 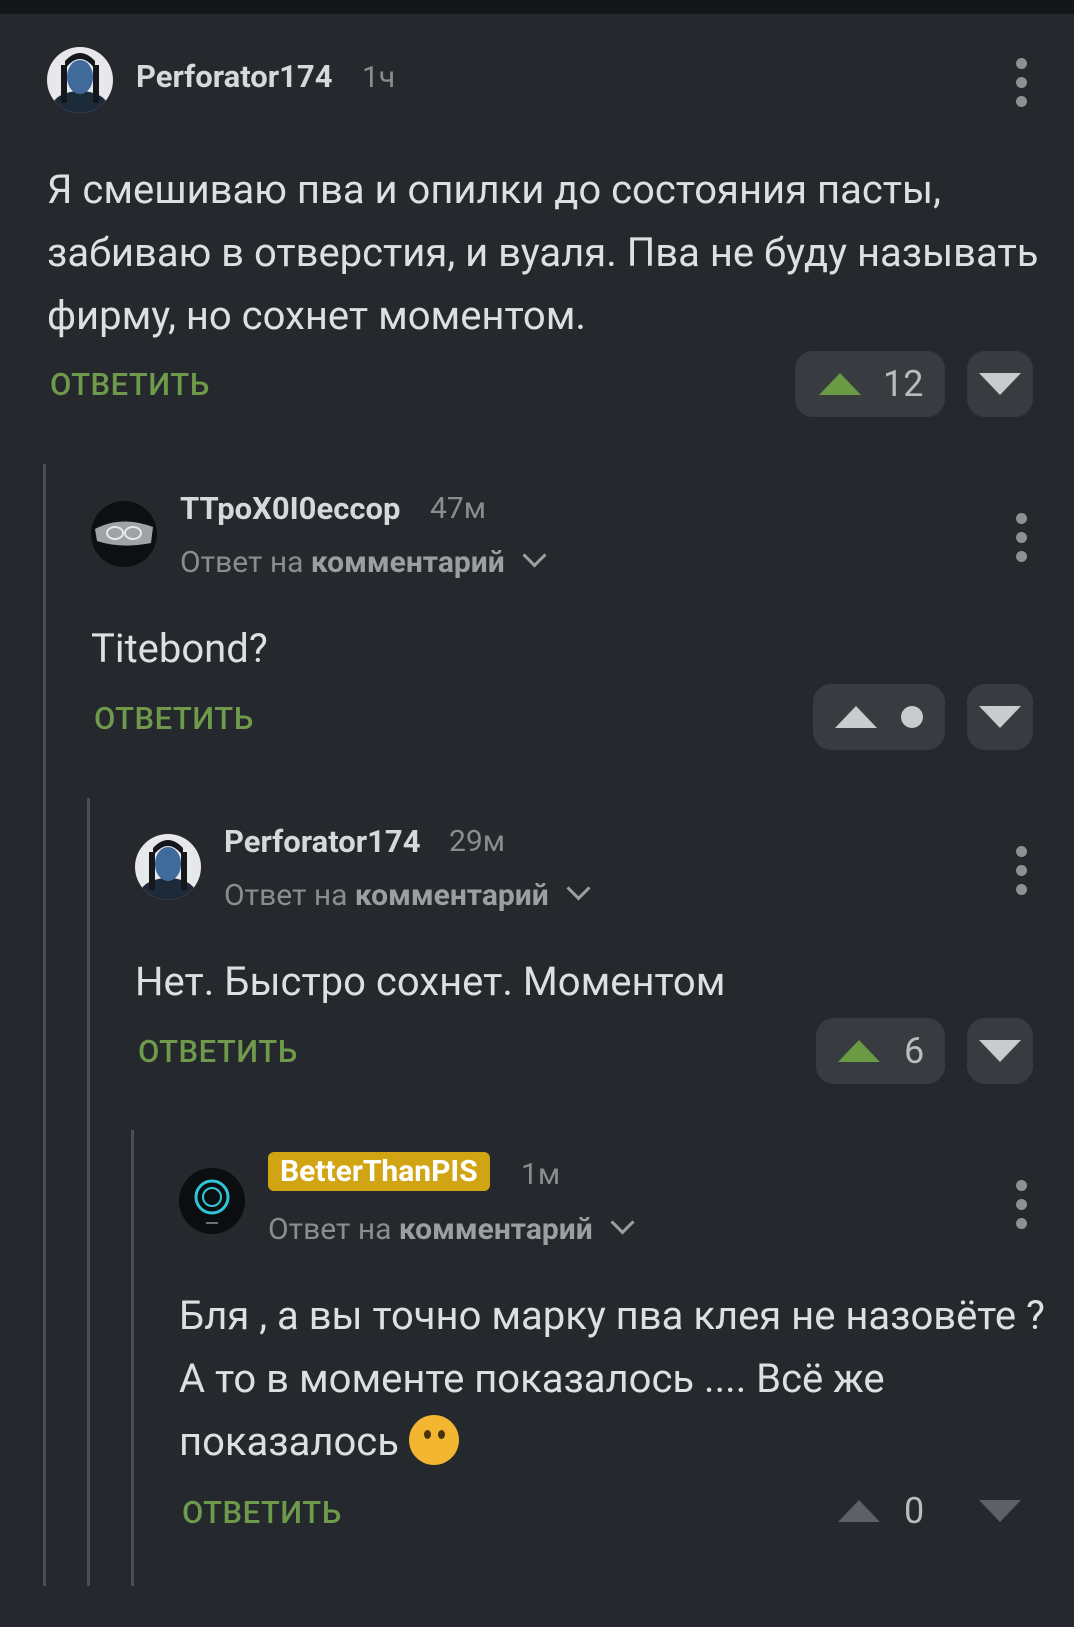 I want to click on score: 12, so click(x=903, y=384).